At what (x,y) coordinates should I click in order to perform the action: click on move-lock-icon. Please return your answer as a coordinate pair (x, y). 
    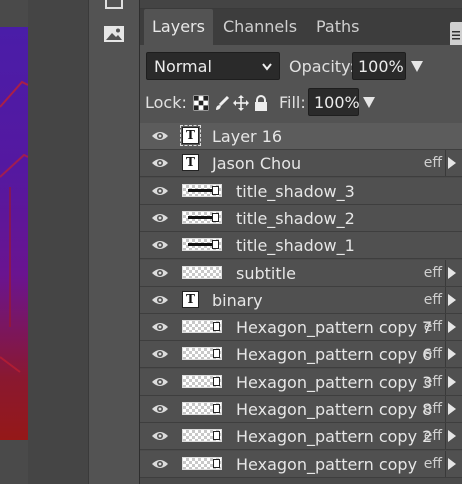
    Looking at the image, I should click on (241, 103).